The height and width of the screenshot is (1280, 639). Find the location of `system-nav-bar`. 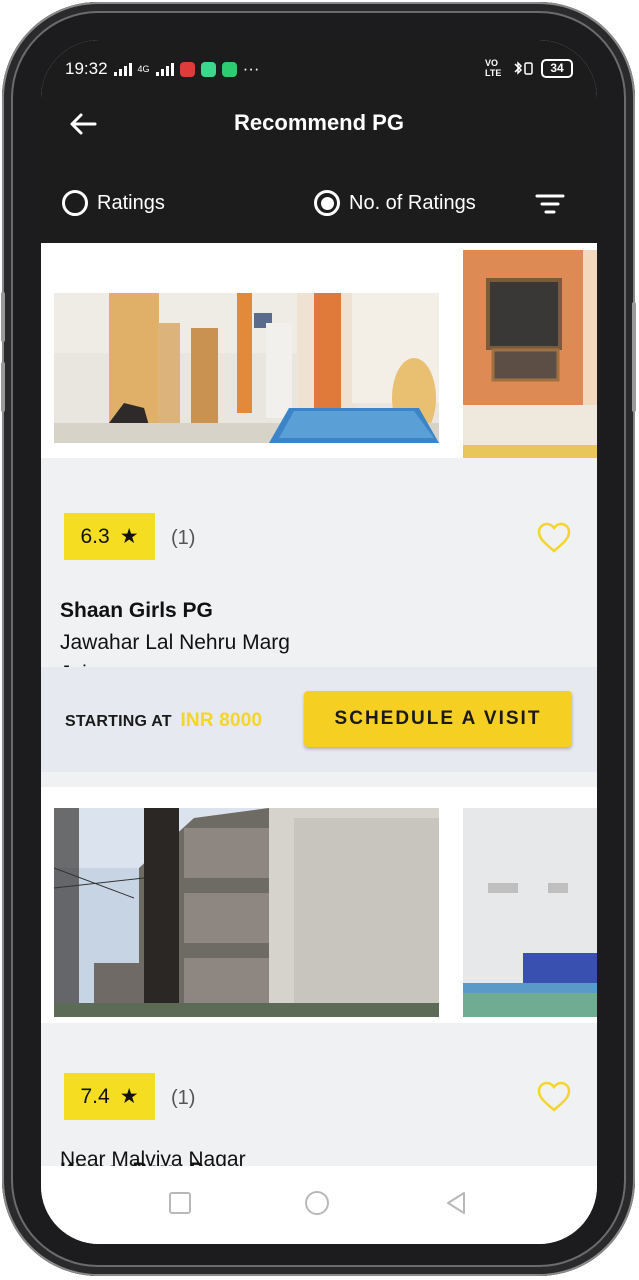

system-nav-bar is located at coordinates (319, 1205).